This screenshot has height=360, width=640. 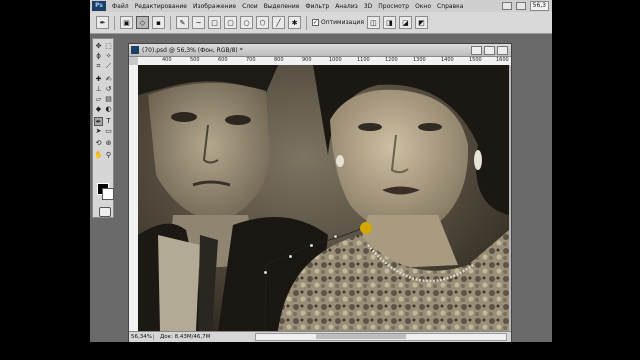 What do you see at coordinates (108, 56) in the screenshot?
I see `quick-select-tool-icon: ✧` at bounding box center [108, 56].